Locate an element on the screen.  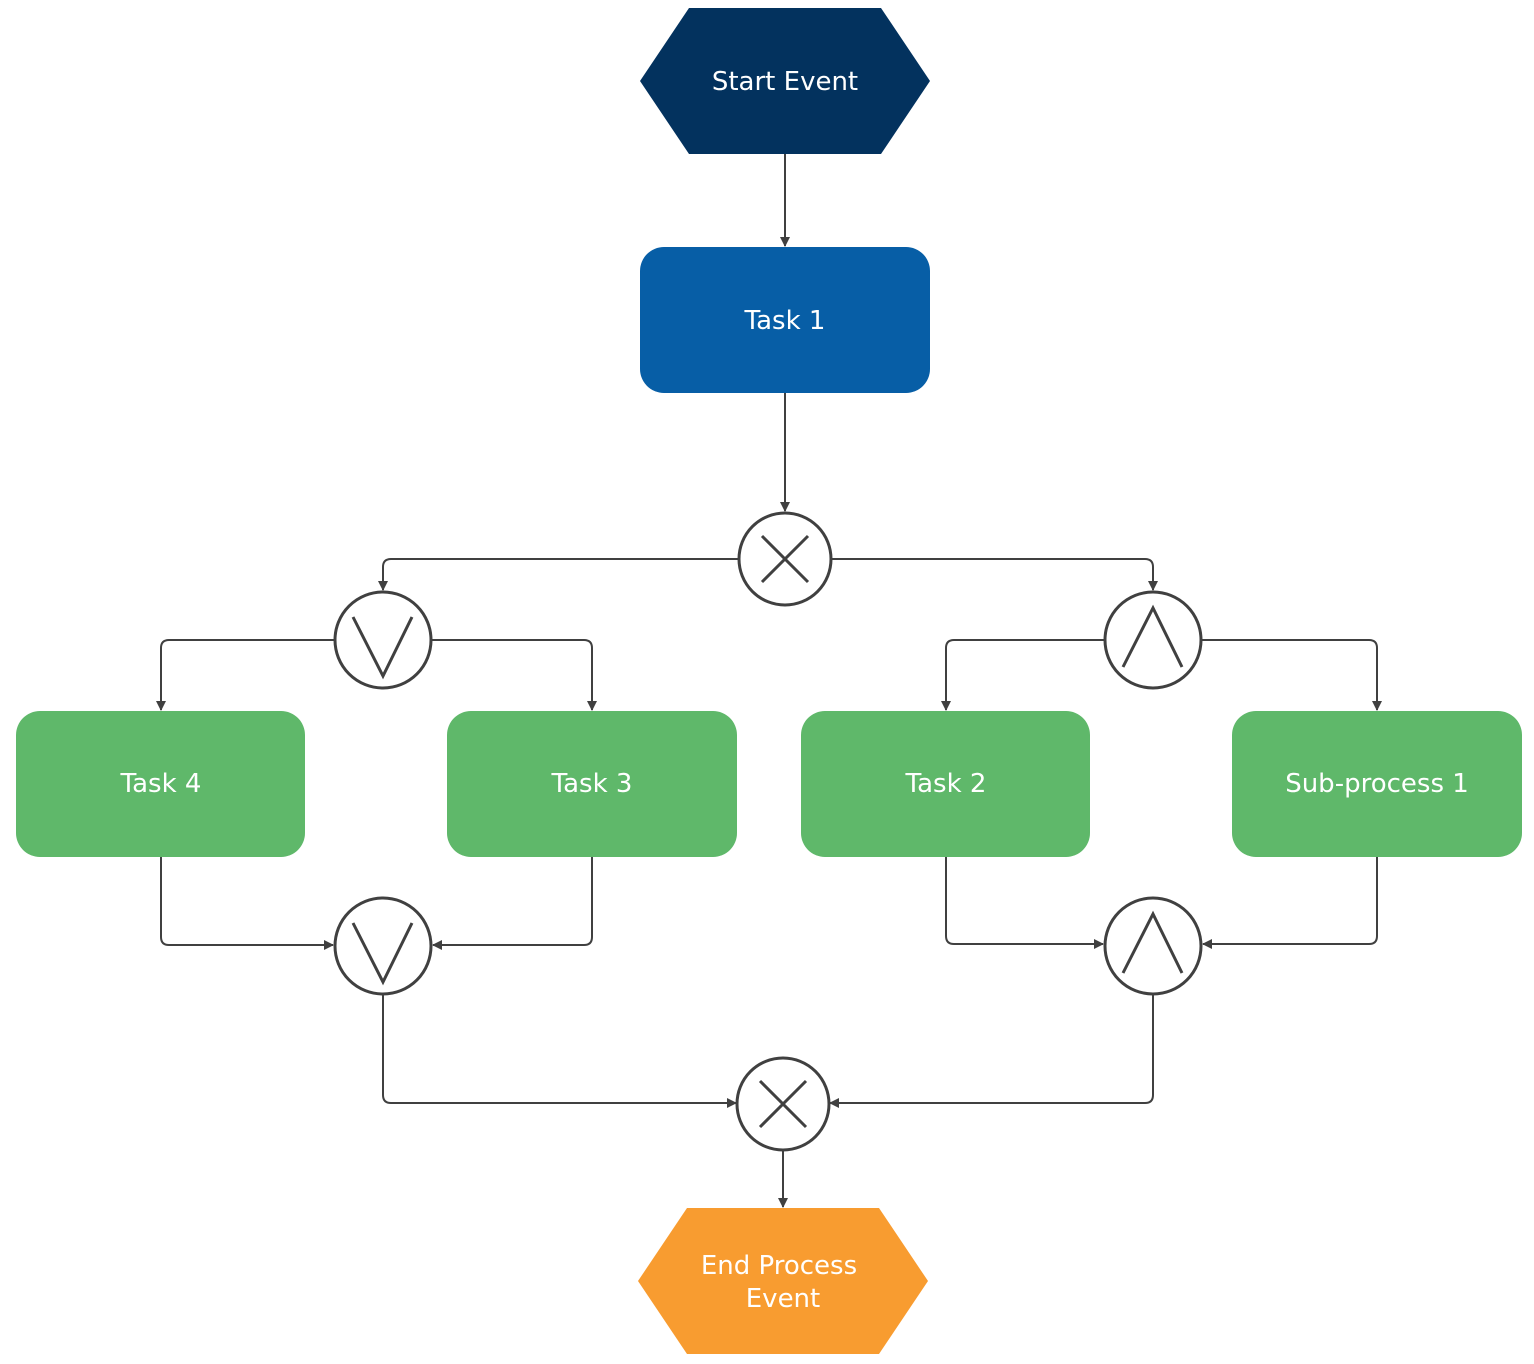
sub-process-1-label: Sub-process 1 is located at coordinates (1377, 784).